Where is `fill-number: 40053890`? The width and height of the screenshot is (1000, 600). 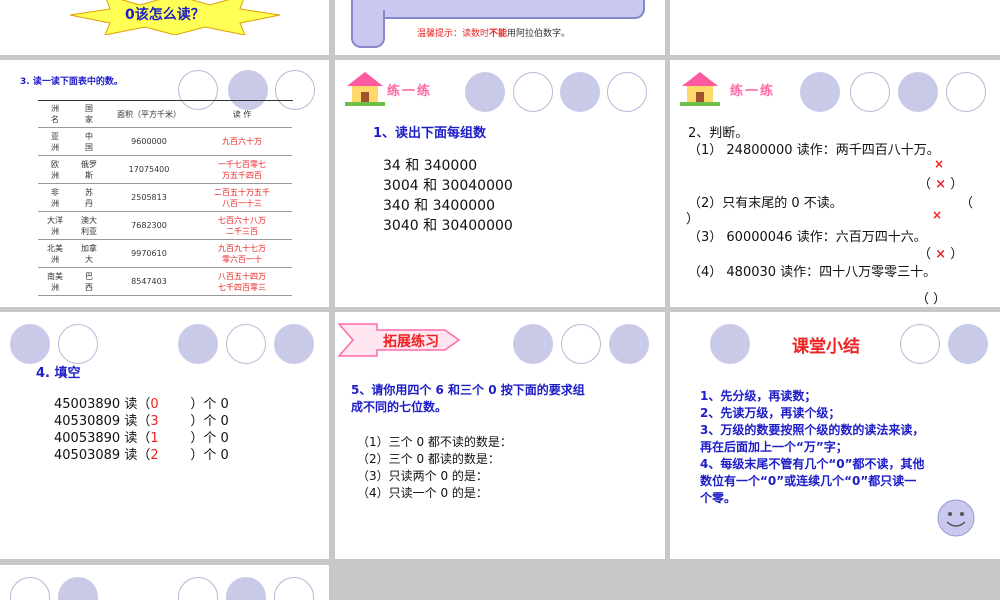 fill-number: 40053890 is located at coordinates (87, 438).